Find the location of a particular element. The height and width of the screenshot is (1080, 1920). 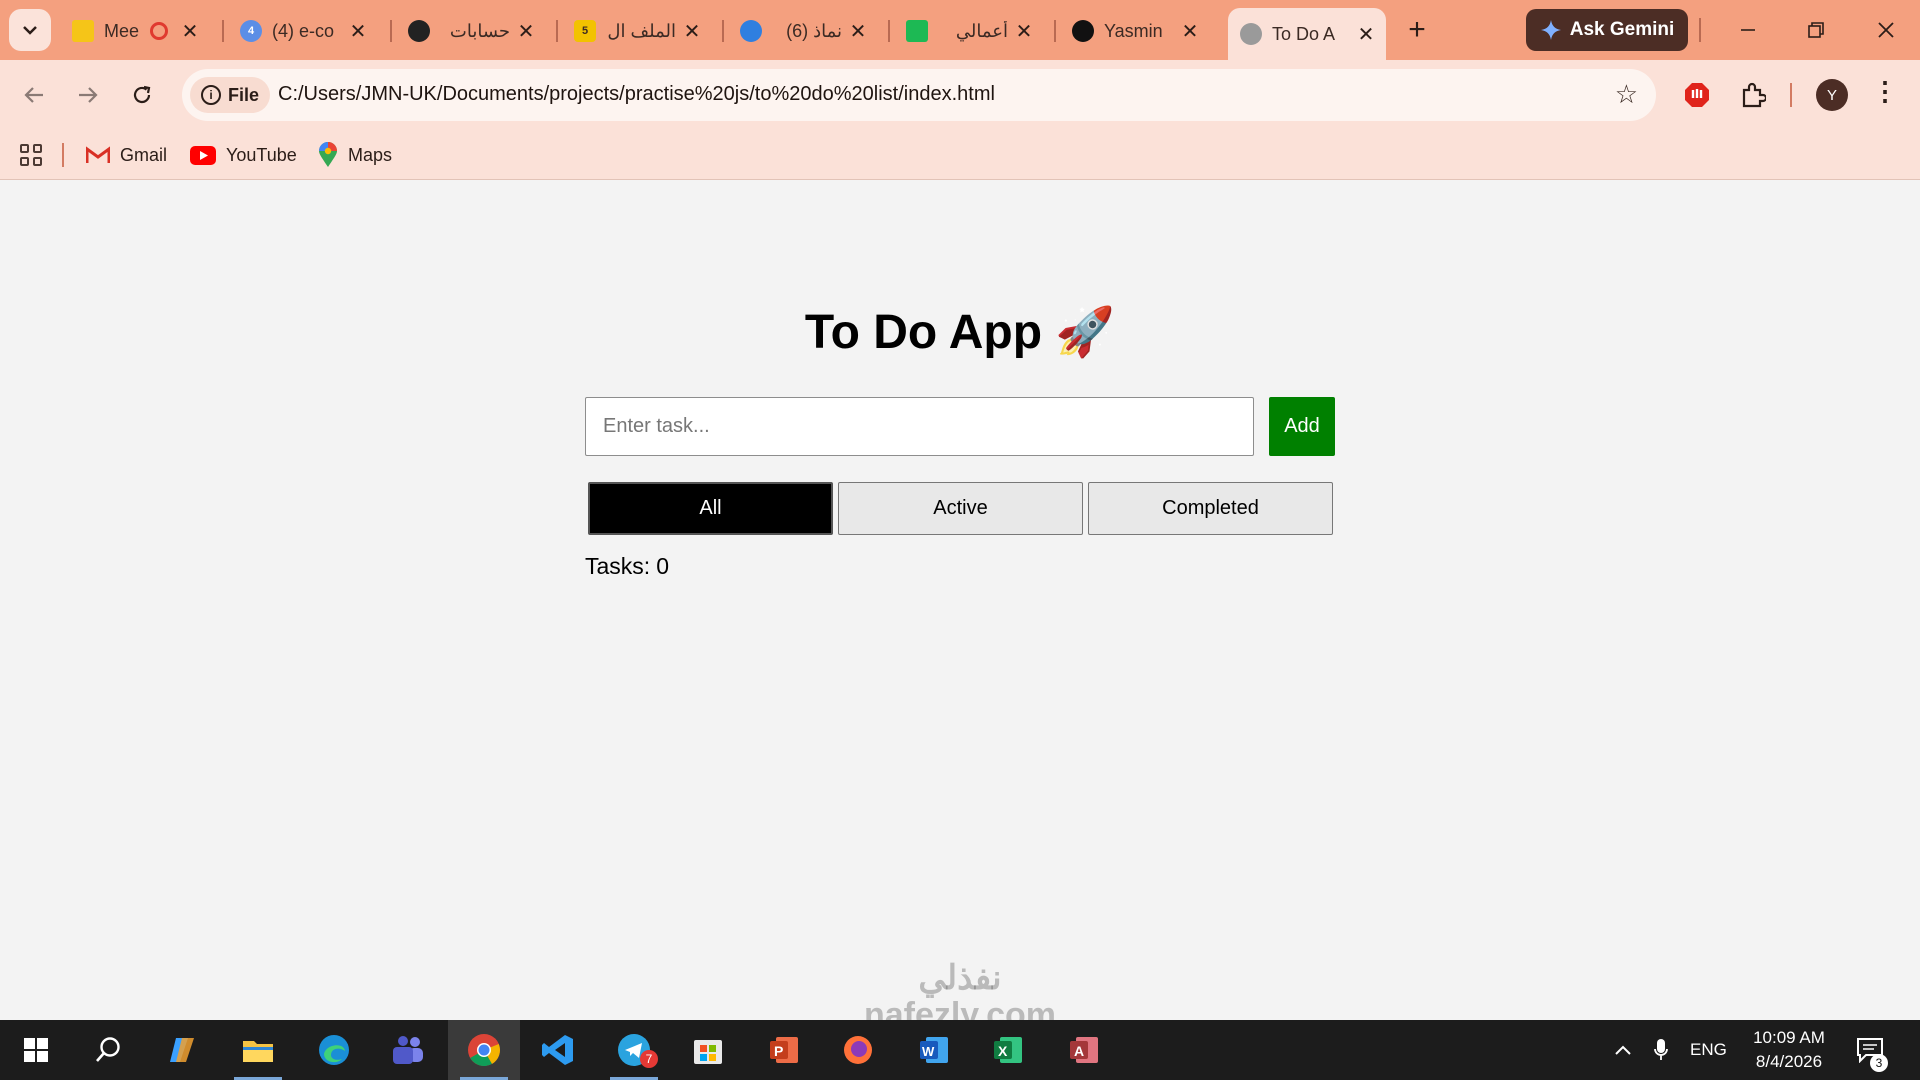

firefox-icon is located at coordinates (858, 1050).